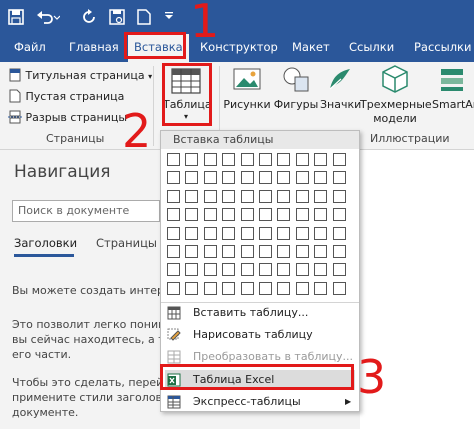 The width and height of the screenshot is (474, 429). What do you see at coordinates (117, 17) in the screenshot?
I see `print-preview-icon` at bounding box center [117, 17].